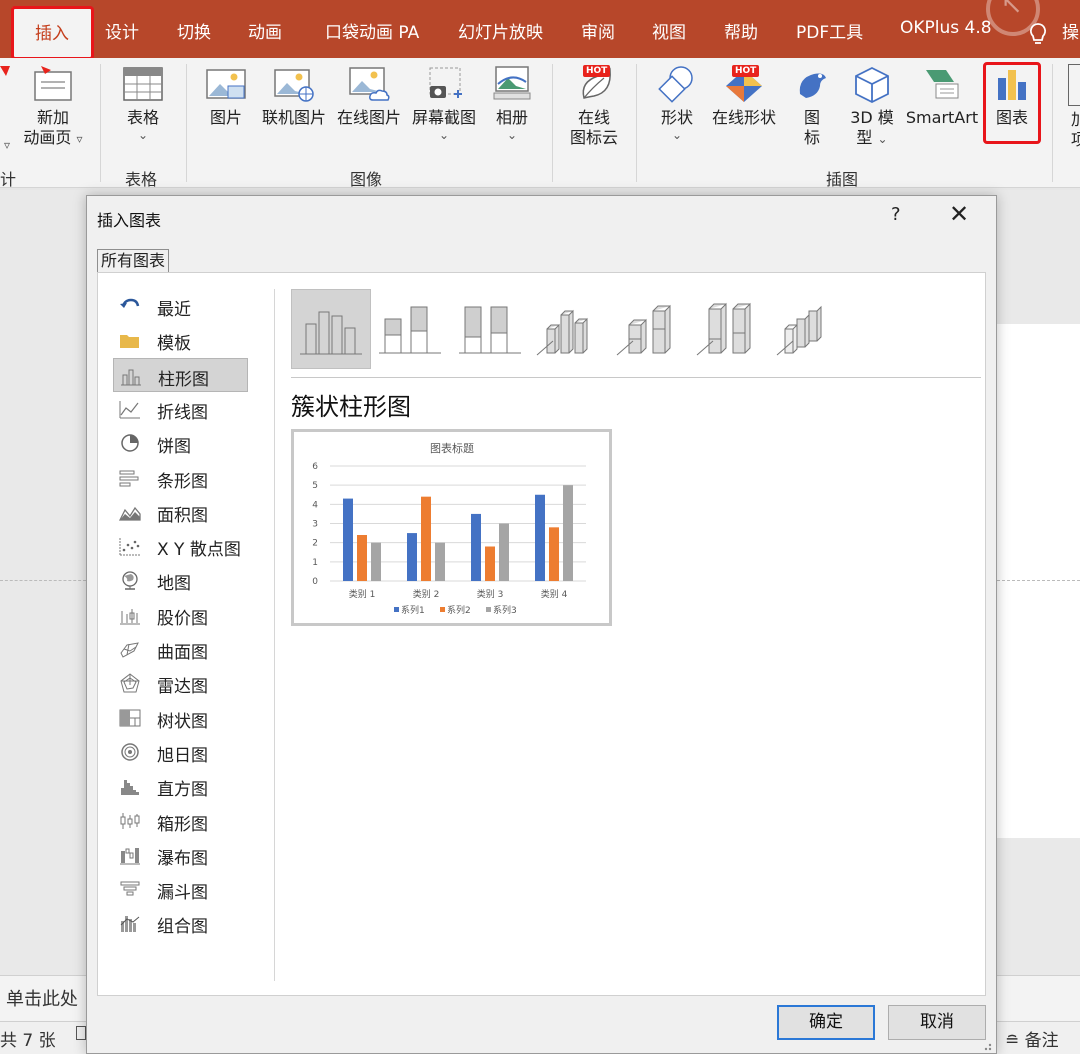  What do you see at coordinates (811, 117) in the screenshot?
I see `icons-line1: 图` at bounding box center [811, 117].